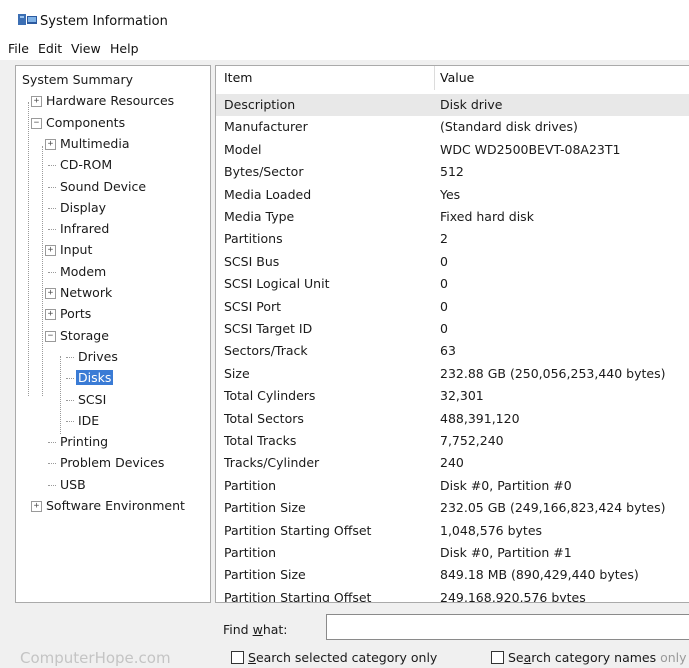 The image size is (689, 668). I want to click on tree-item-hardware-resources: Hardware Resources, so click(110, 101).